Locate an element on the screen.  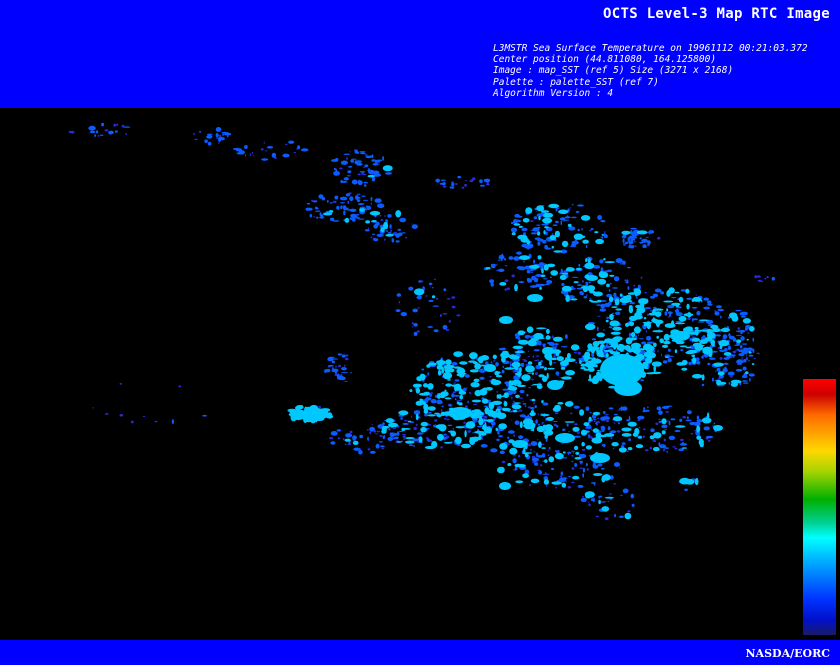
sst-warm-patch is located at coordinates (718, 428).